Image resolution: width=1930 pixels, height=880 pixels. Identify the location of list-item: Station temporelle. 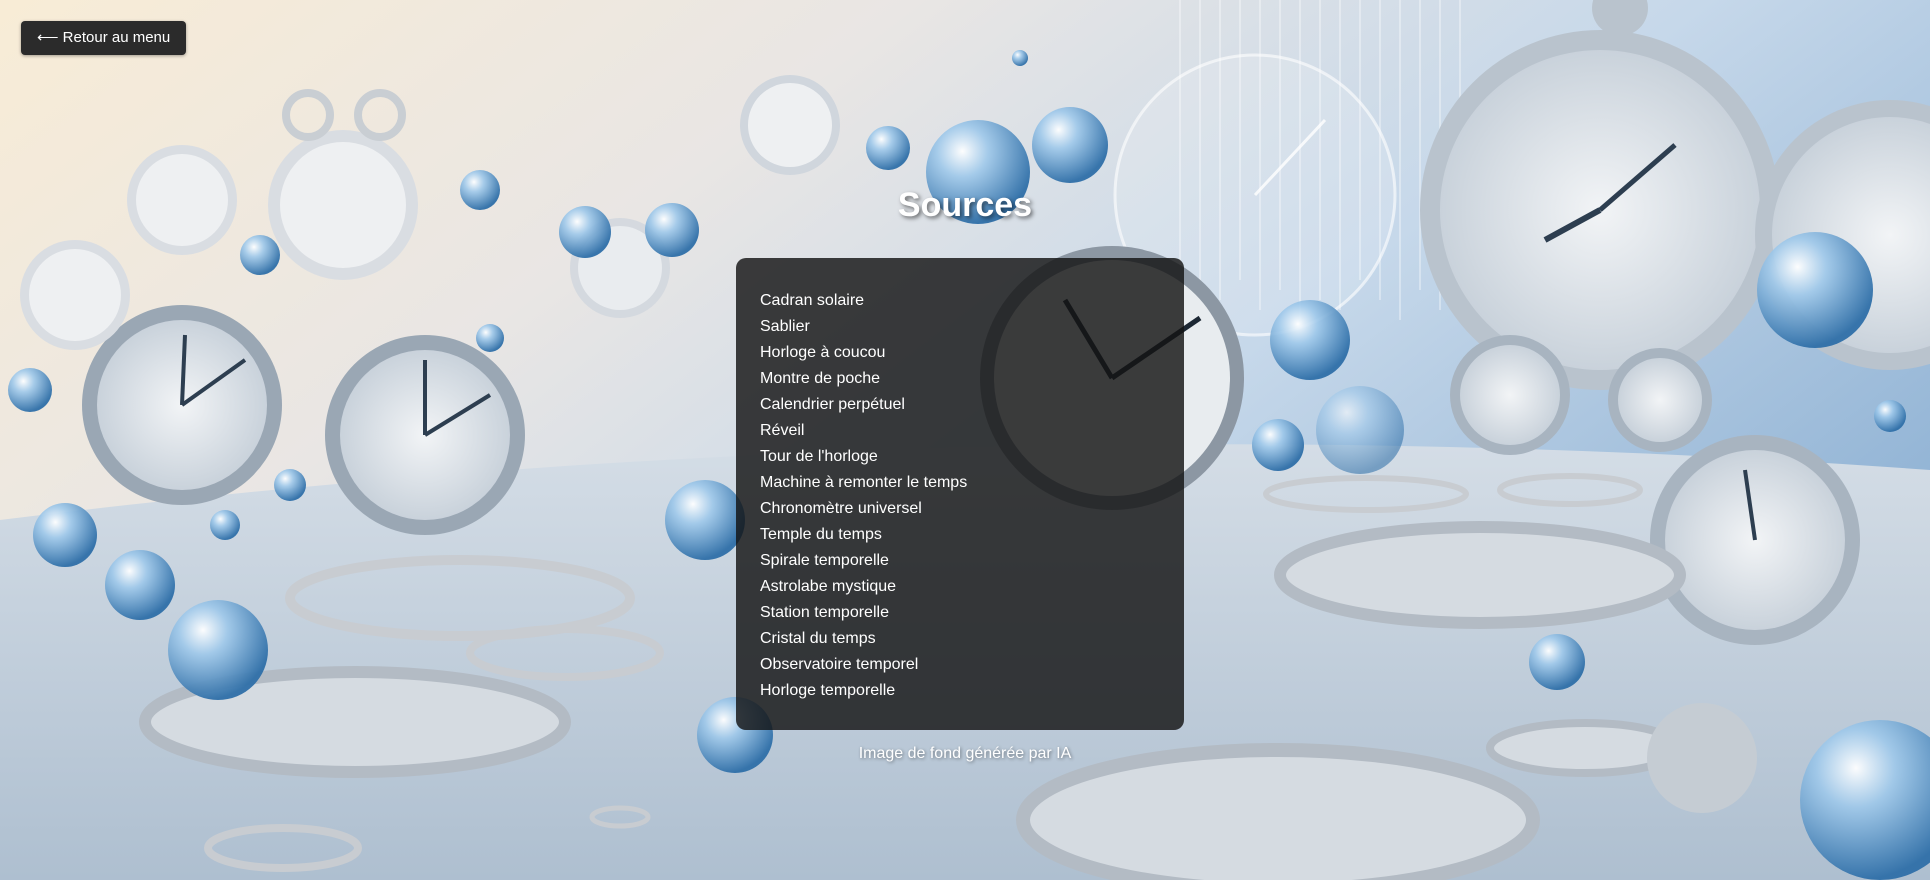
(824, 612).